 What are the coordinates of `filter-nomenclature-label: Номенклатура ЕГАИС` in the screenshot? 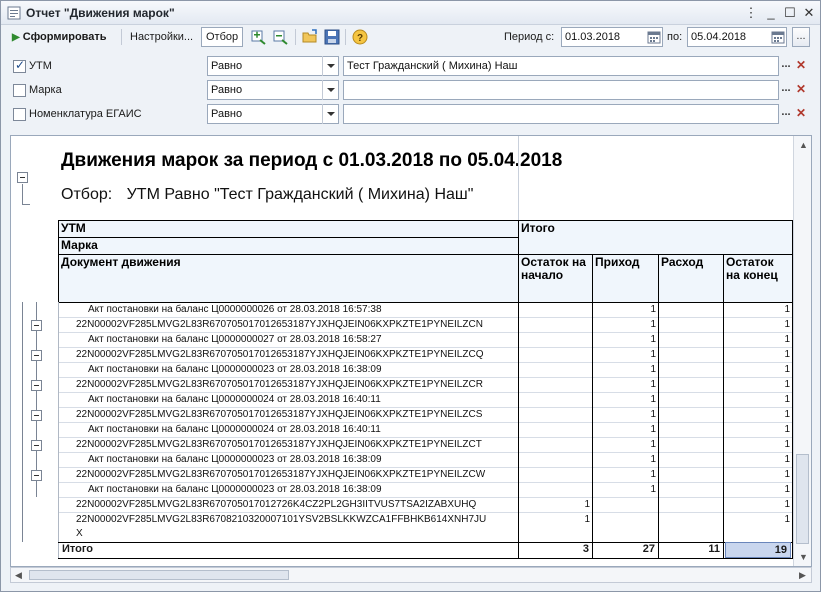 It's located at (85, 114).